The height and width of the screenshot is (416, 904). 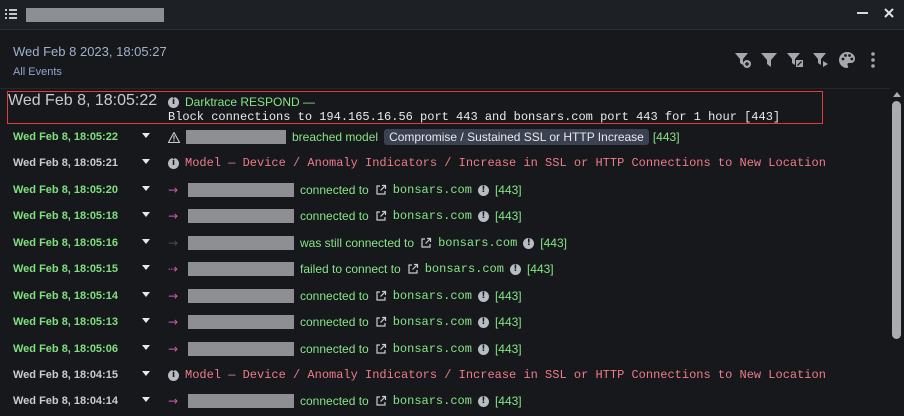 What do you see at coordinates (769, 60) in the screenshot?
I see `filter-icon` at bounding box center [769, 60].